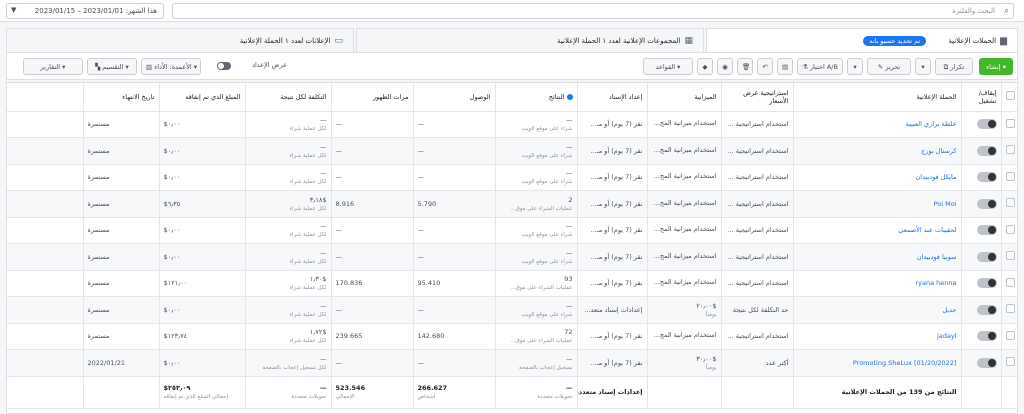  I want to click on reports-button: التقارير ▾, so click(53, 66).